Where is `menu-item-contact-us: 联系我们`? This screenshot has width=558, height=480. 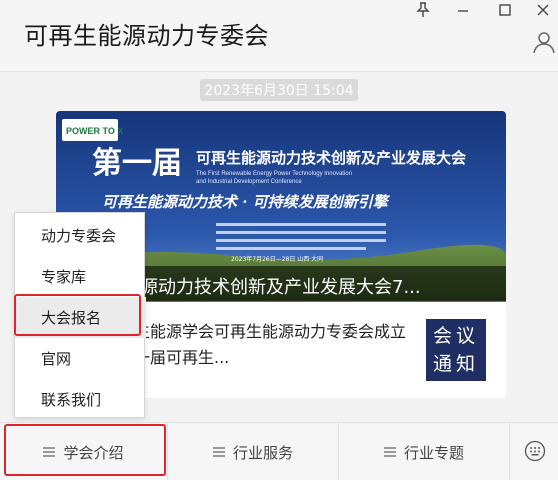 menu-item-contact-us: 联系我们 is located at coordinates (80, 399).